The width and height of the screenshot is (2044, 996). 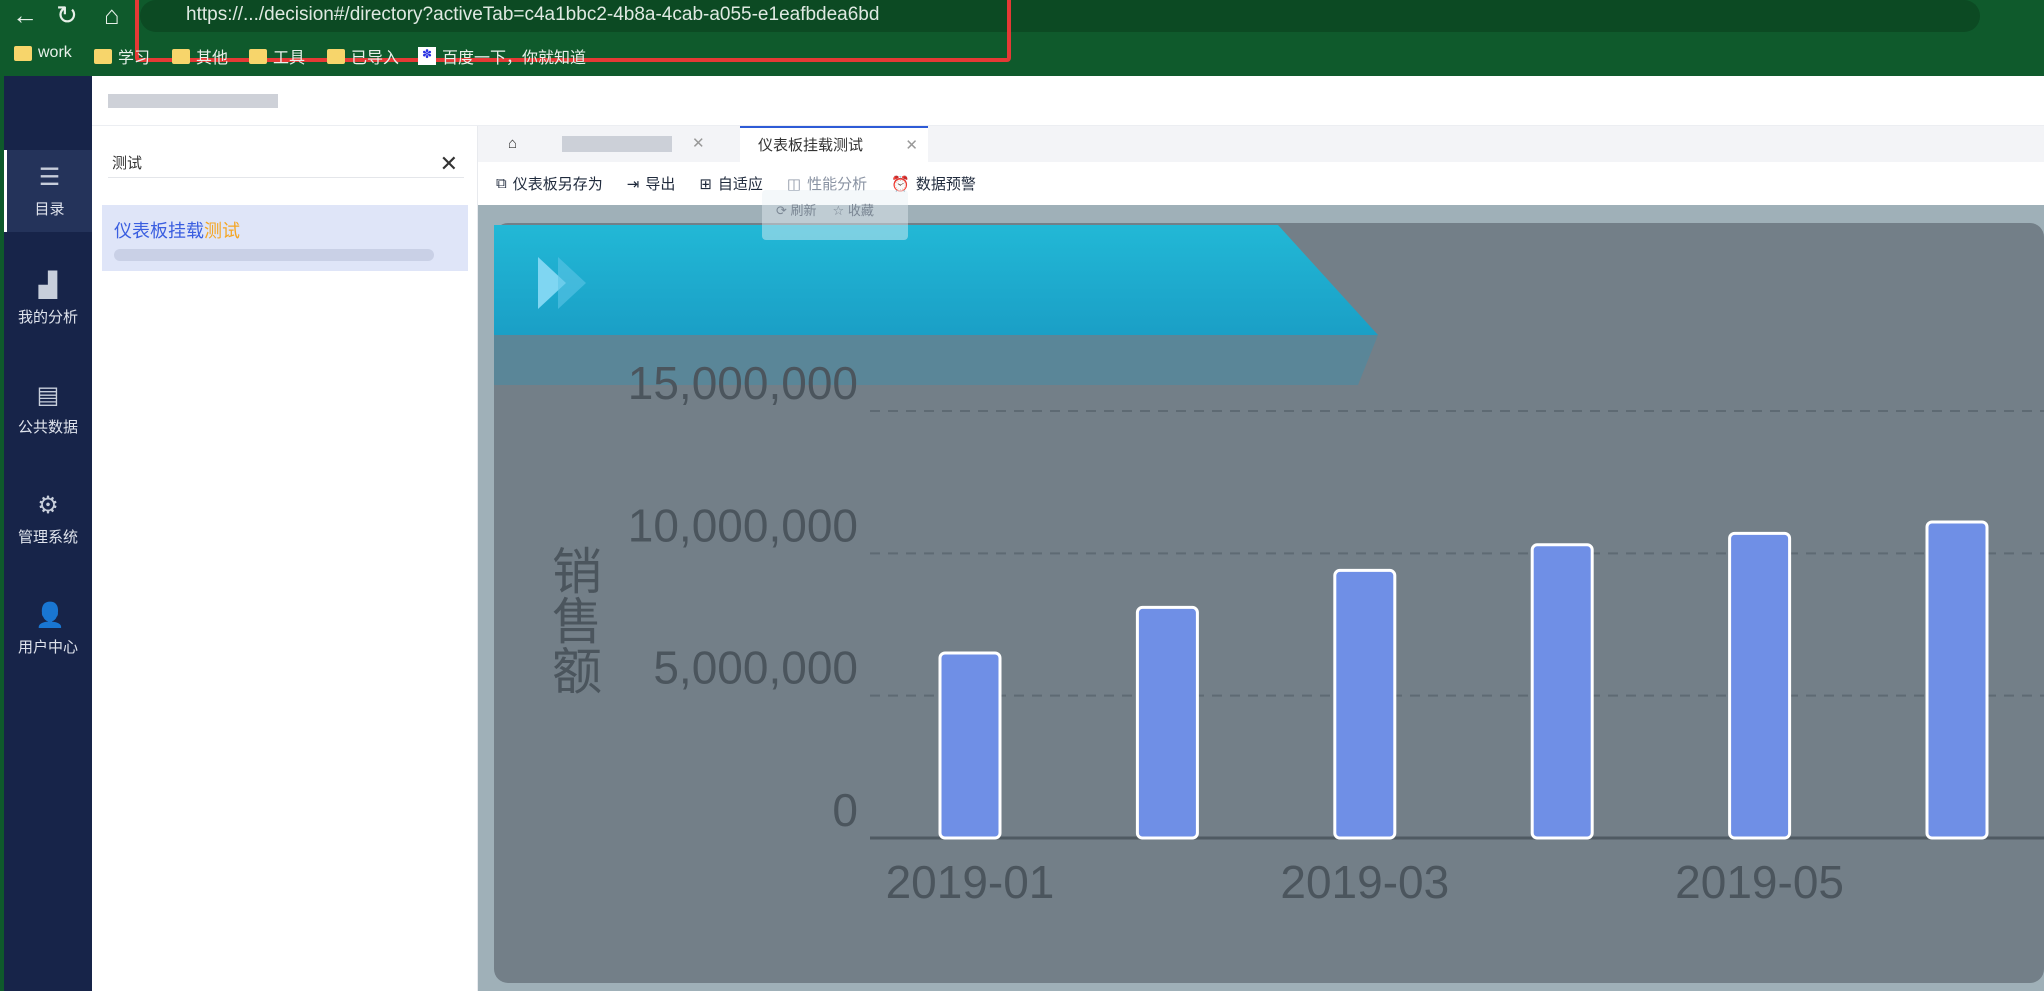 I want to click on database-icon: ▤, so click(x=48, y=395).